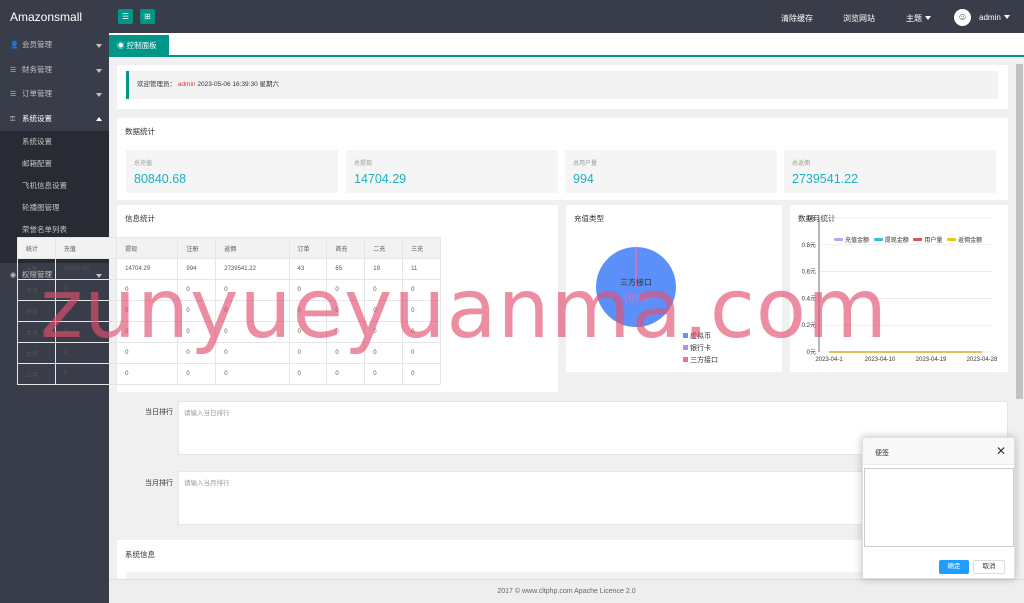 The height and width of the screenshot is (603, 1024). I want to click on pie-center-label: 三方接口, so click(636, 282).